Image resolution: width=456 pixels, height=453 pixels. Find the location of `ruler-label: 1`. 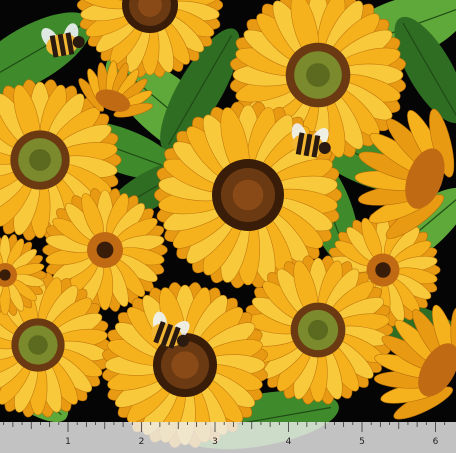

ruler-label: 1 is located at coordinates (68, 442).